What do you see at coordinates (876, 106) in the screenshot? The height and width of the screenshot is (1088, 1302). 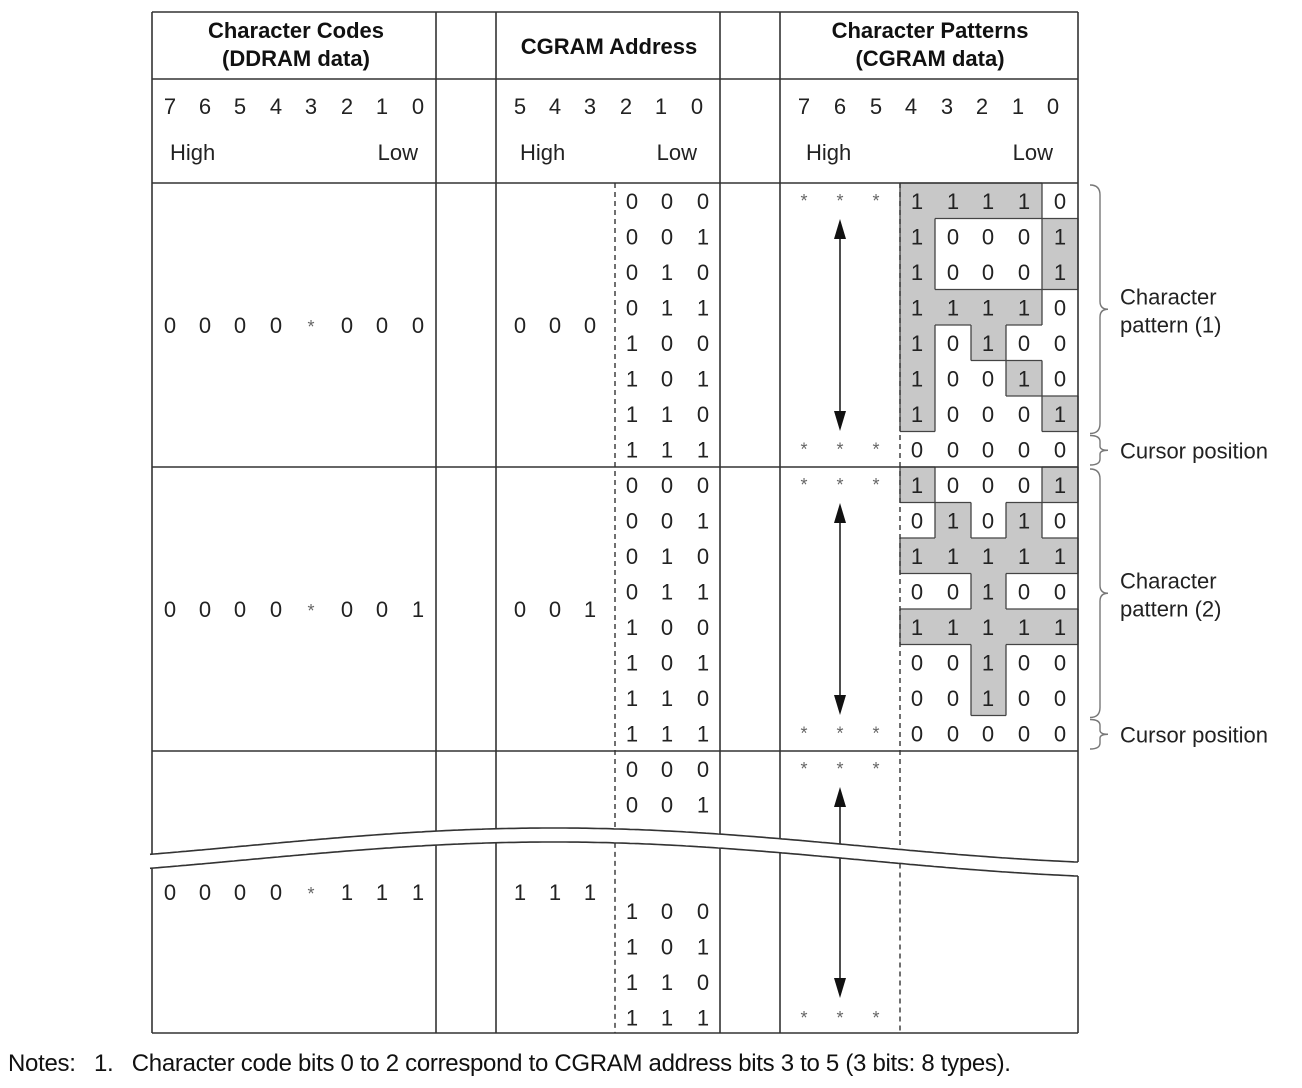 I see `bit-label: 5` at bounding box center [876, 106].